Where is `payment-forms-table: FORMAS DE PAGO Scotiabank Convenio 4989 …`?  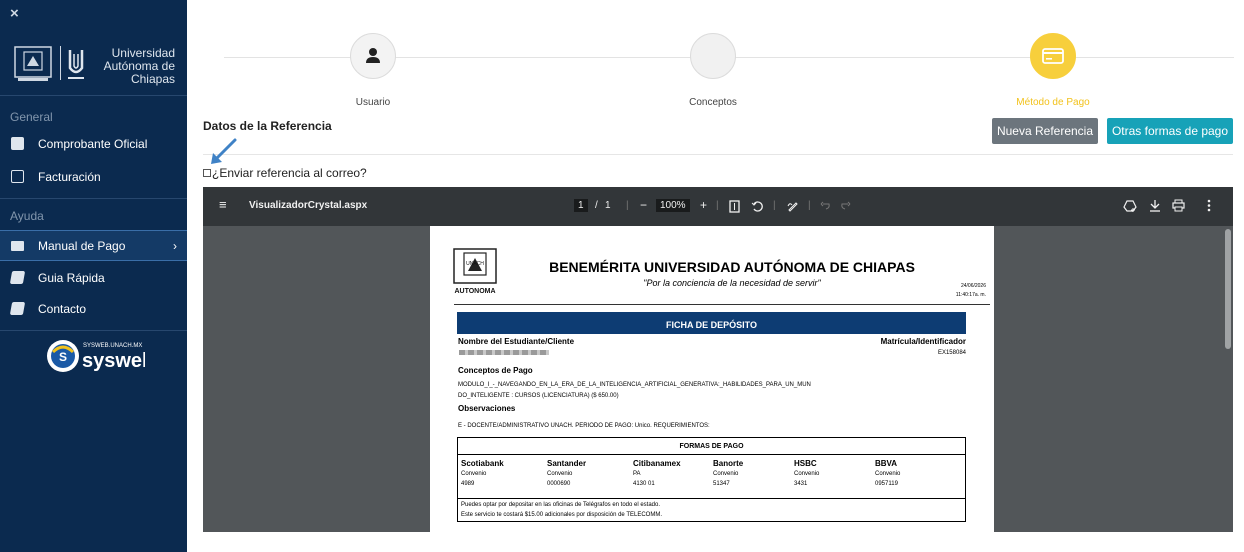 payment-forms-table: FORMAS DE PAGO Scotiabank Convenio 4989 … is located at coordinates (711, 479).